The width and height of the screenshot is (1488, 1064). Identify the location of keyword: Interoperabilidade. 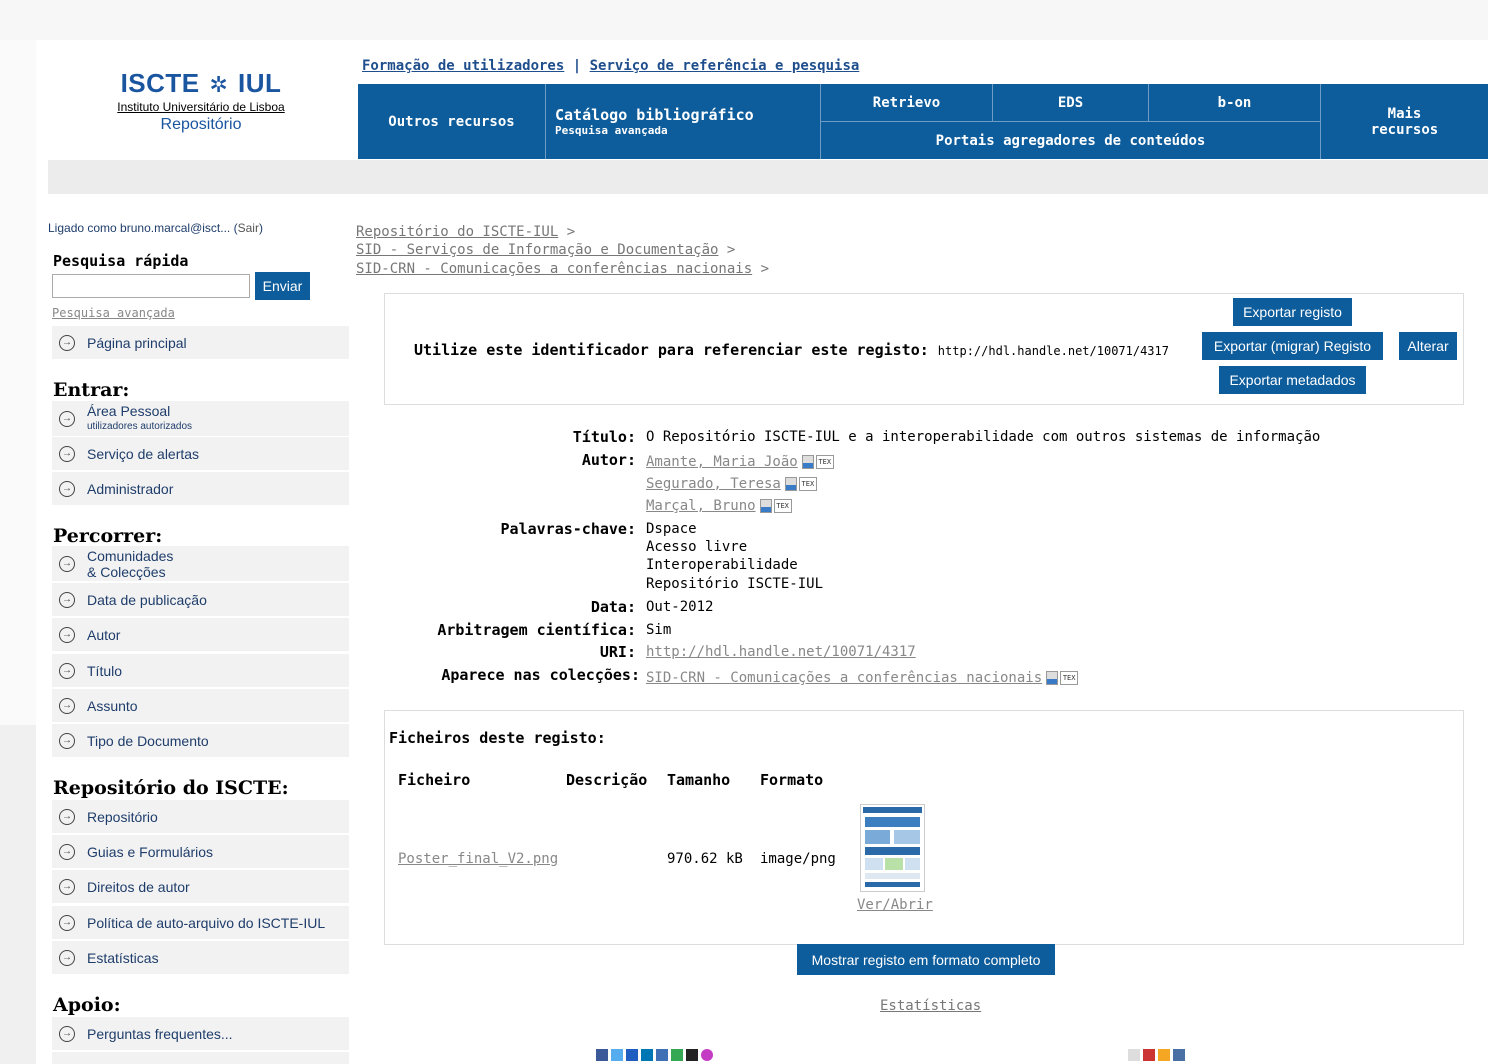
(722, 565).